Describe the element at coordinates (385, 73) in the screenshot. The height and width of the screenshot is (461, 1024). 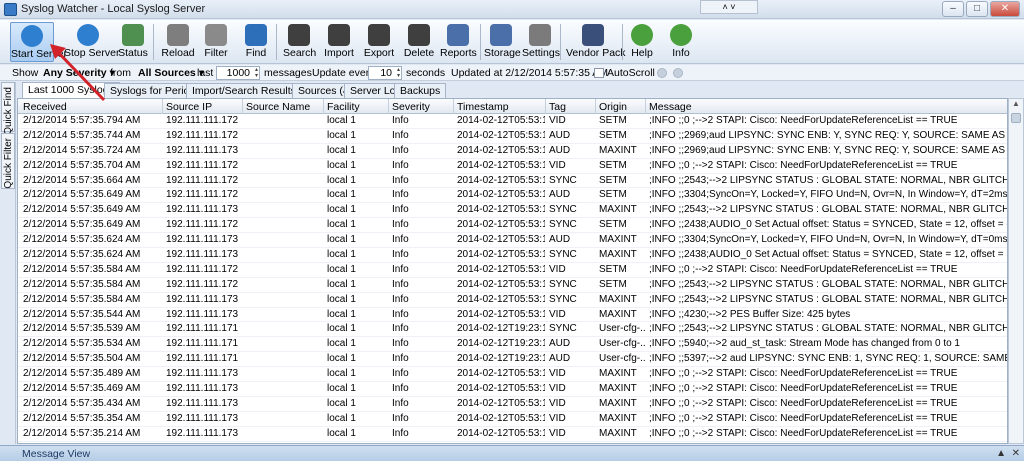
I see `update-interval-stepper: 10` at that location.